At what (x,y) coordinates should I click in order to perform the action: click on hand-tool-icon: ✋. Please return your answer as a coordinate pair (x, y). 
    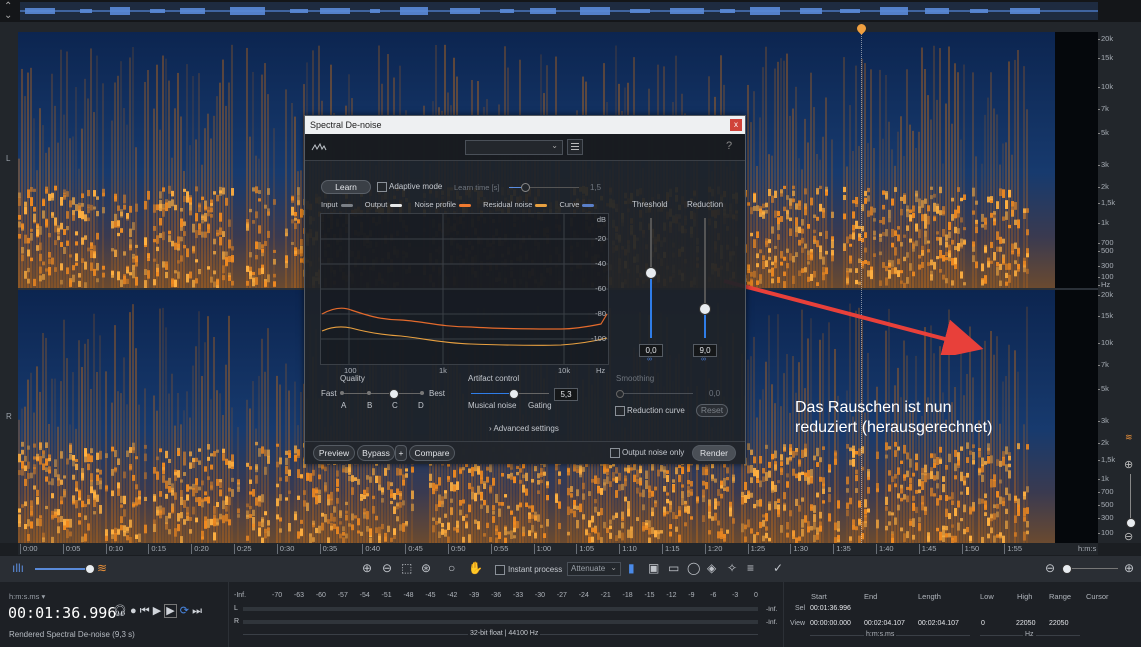
    Looking at the image, I should click on (475, 568).